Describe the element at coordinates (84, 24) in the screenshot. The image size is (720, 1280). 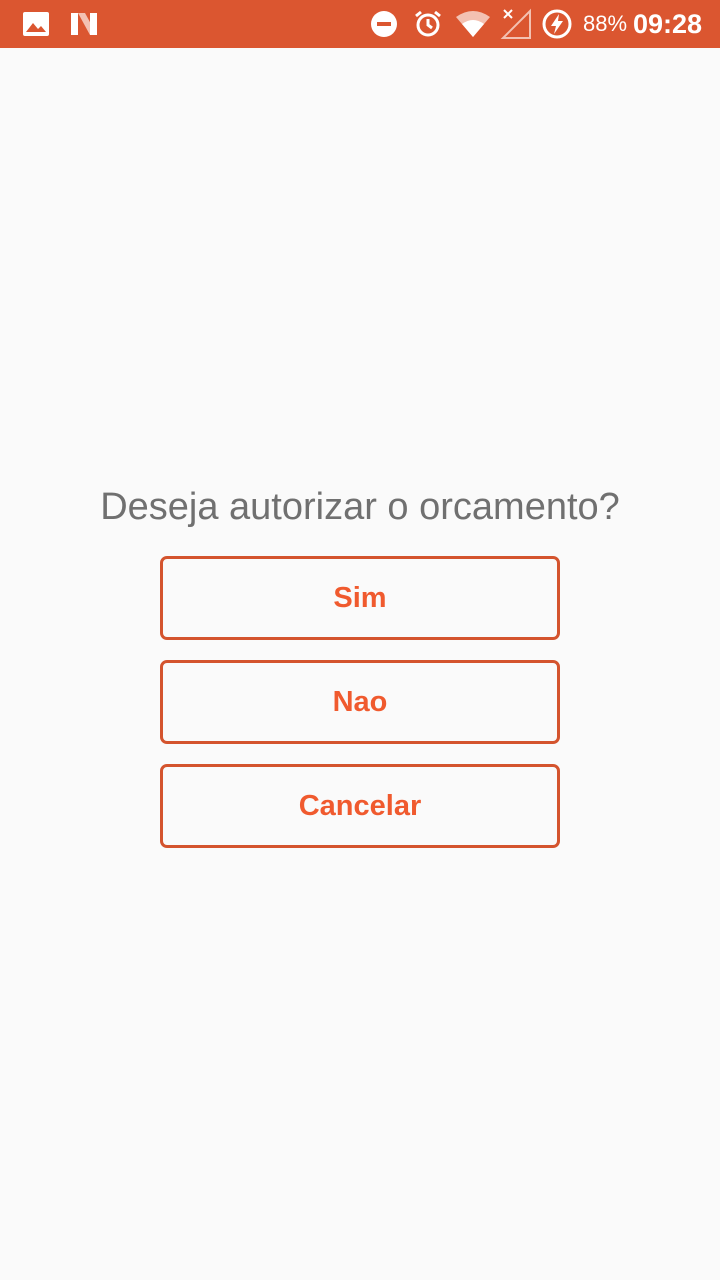
I see `n-logo-icon` at that location.